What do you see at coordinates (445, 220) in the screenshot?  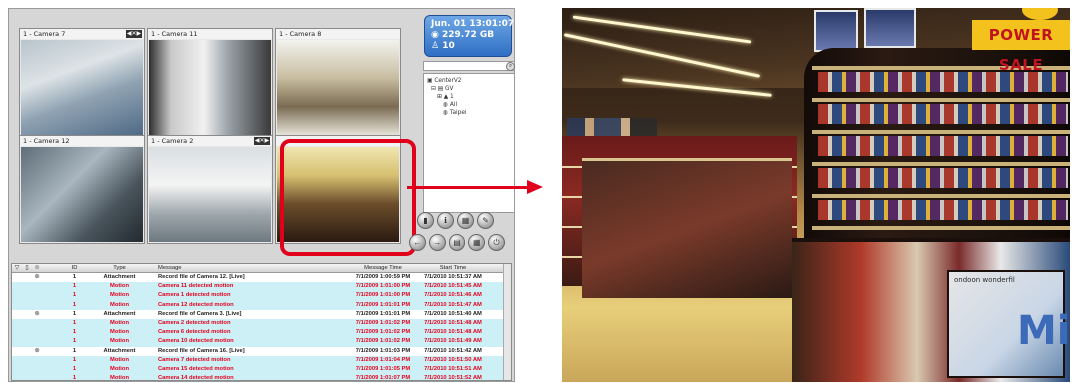 I see `info-button: ℹ` at bounding box center [445, 220].